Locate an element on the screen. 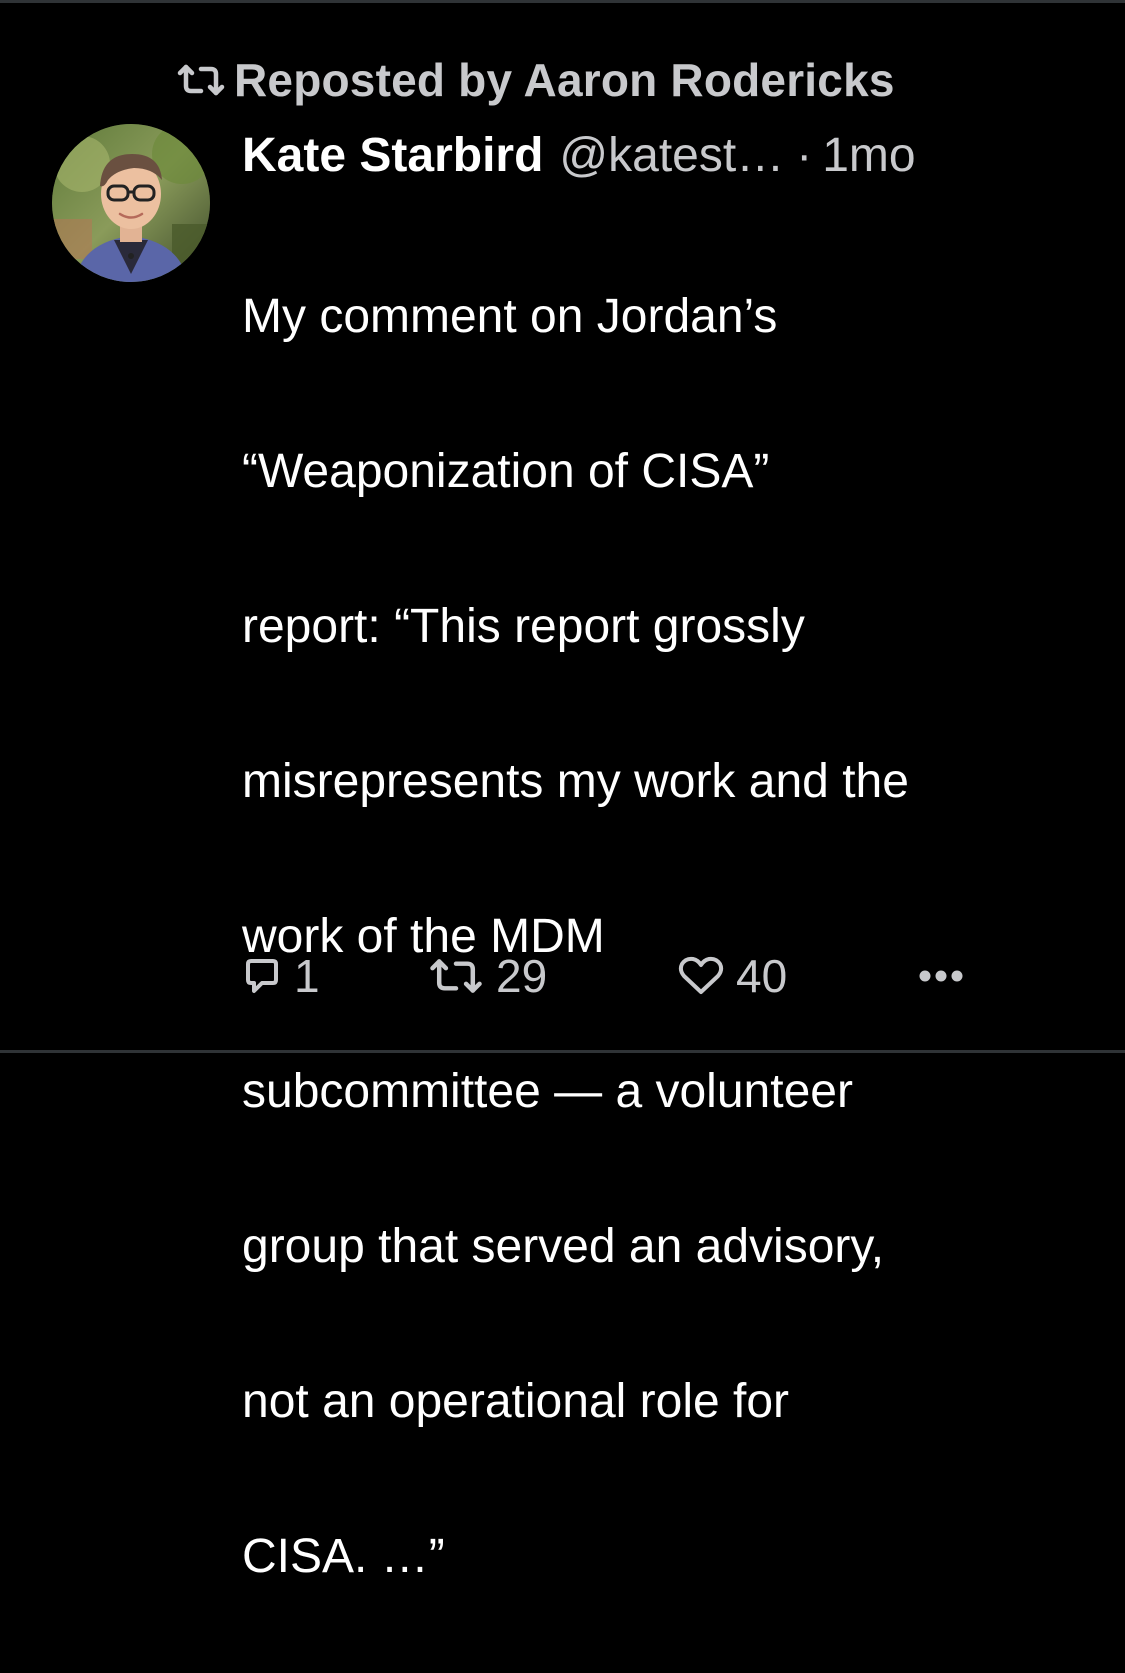  avatar is located at coordinates (131, 203).